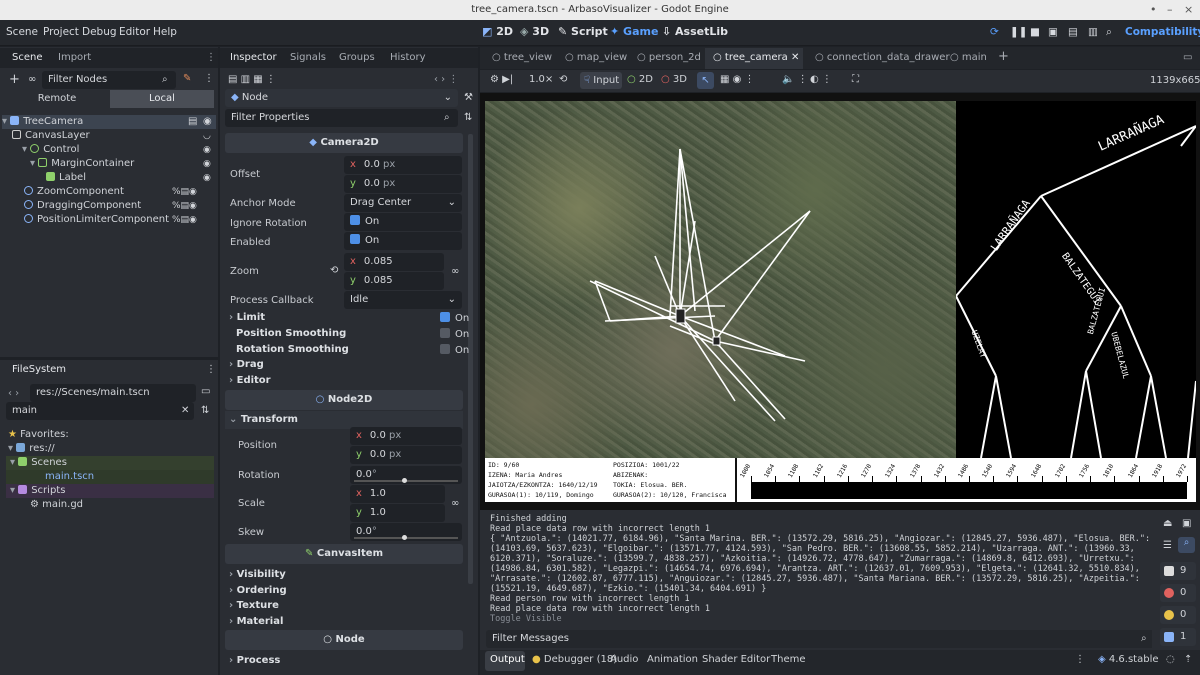  What do you see at coordinates (187, 78) in the screenshot?
I see `script-attach-icon: ✎` at bounding box center [187, 78].